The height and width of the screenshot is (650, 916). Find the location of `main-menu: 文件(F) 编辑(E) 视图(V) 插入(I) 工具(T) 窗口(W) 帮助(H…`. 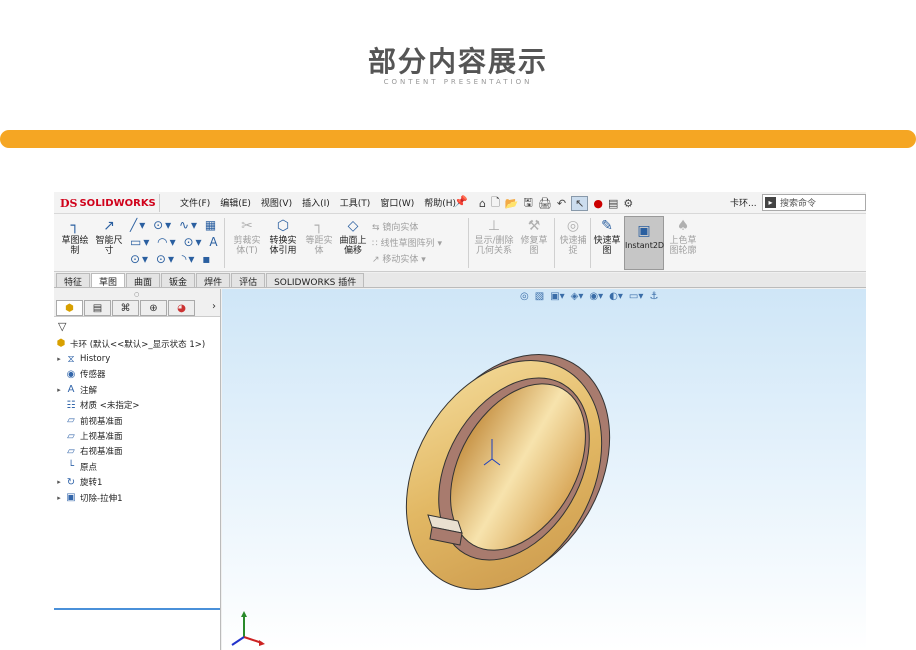

main-menu: 文件(F) 编辑(E) 视图(V) 插入(I) 工具(T) 窗口(W) 帮助(H… is located at coordinates (318, 202).